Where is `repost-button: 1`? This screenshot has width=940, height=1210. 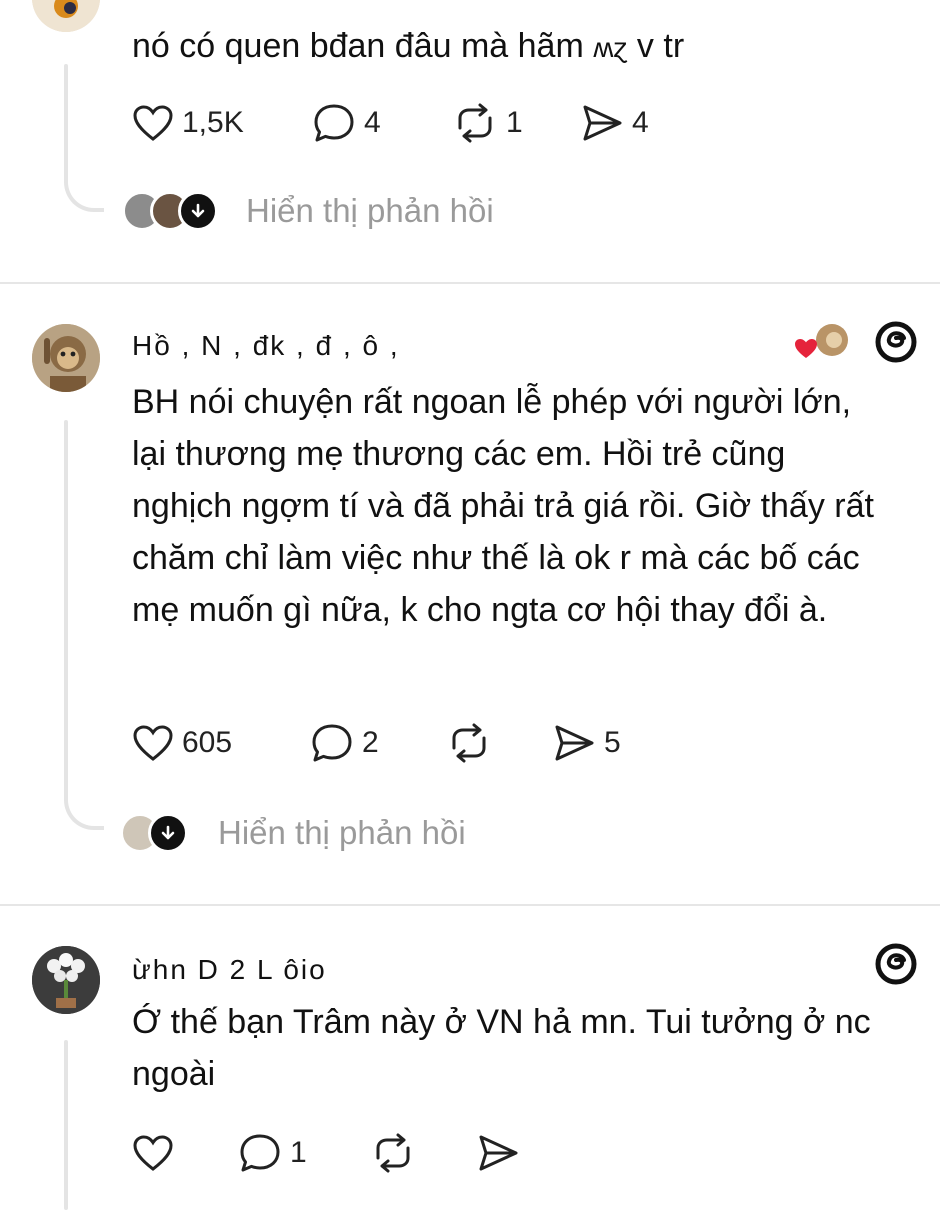 repost-button: 1 is located at coordinates (487, 123).